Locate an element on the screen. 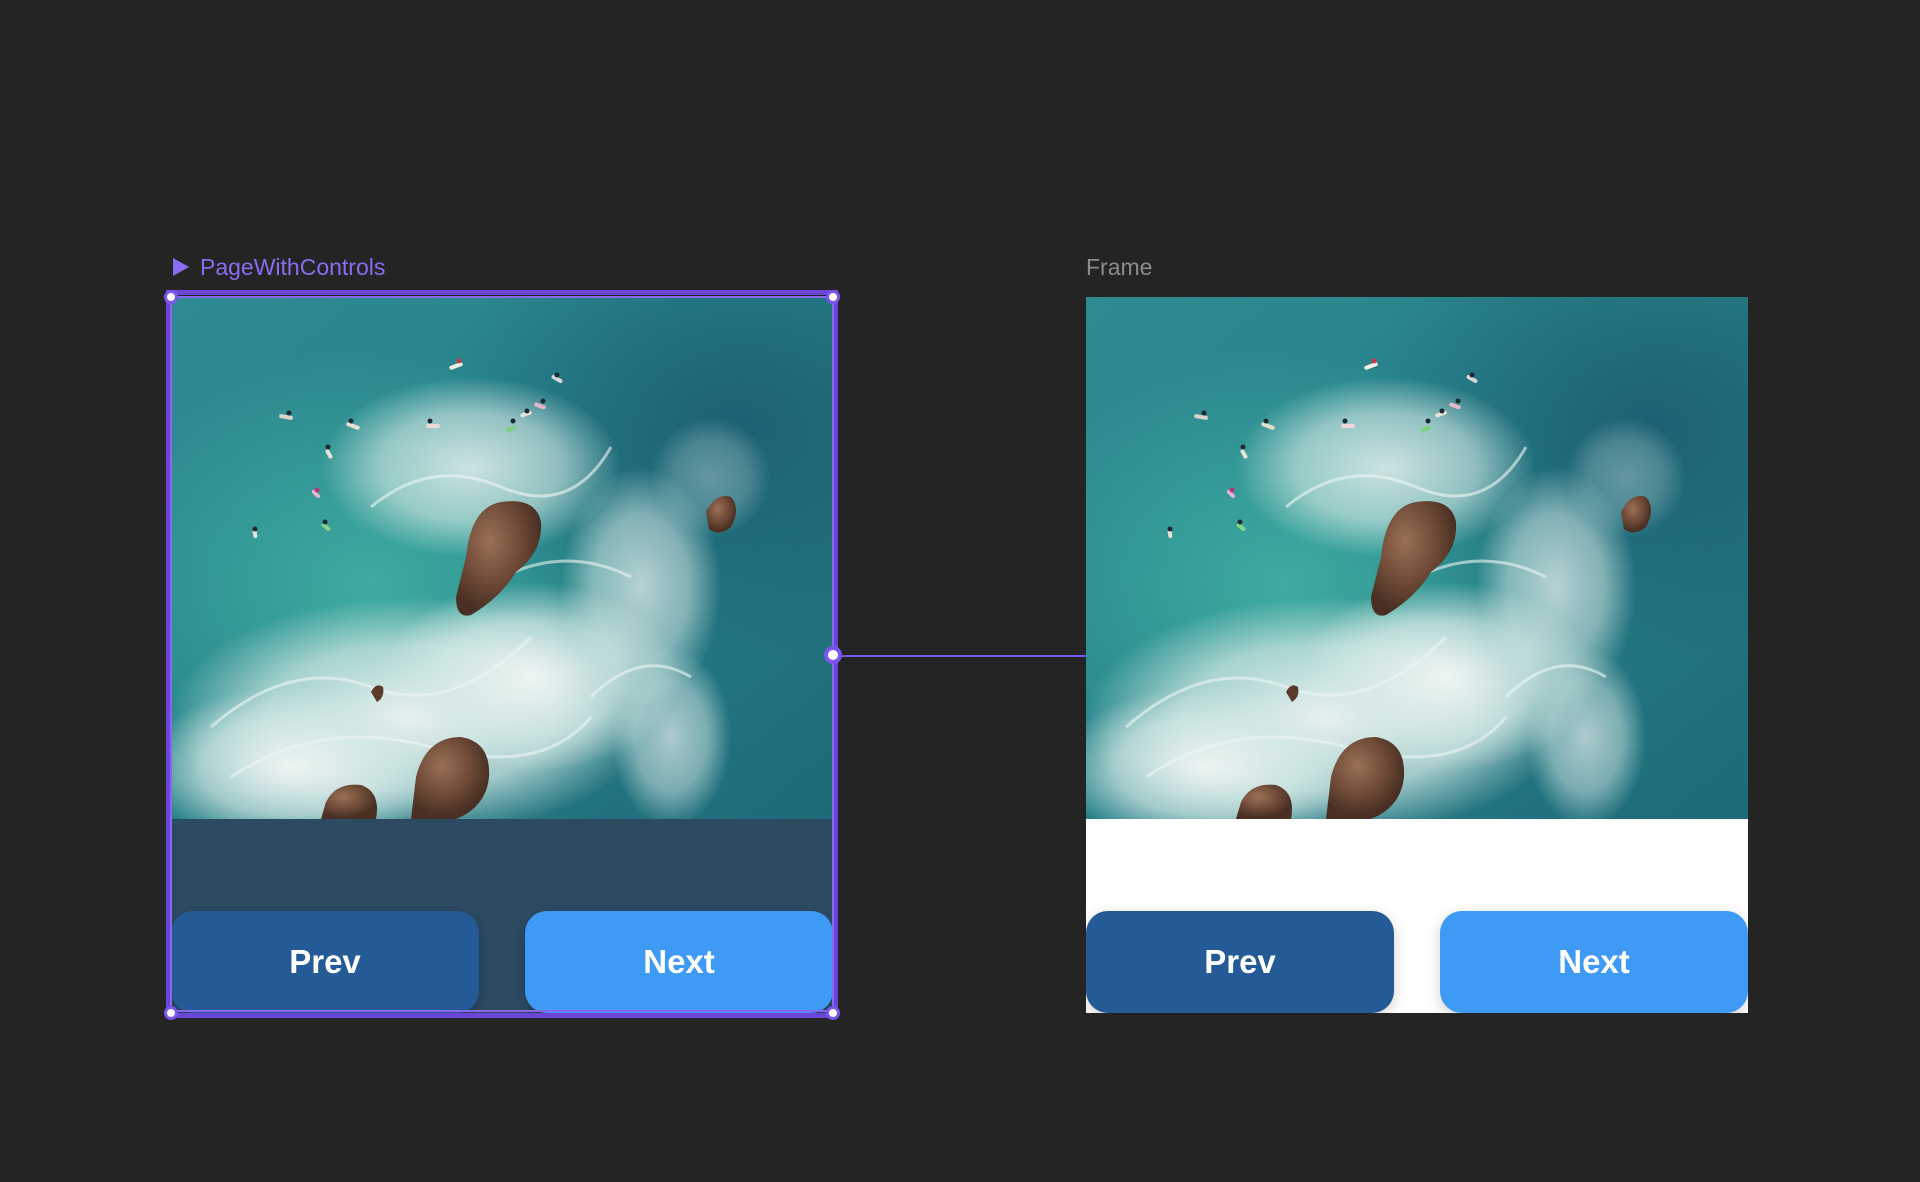 This screenshot has width=1920, height=1182. frame-label: Frame is located at coordinates (1119, 267).